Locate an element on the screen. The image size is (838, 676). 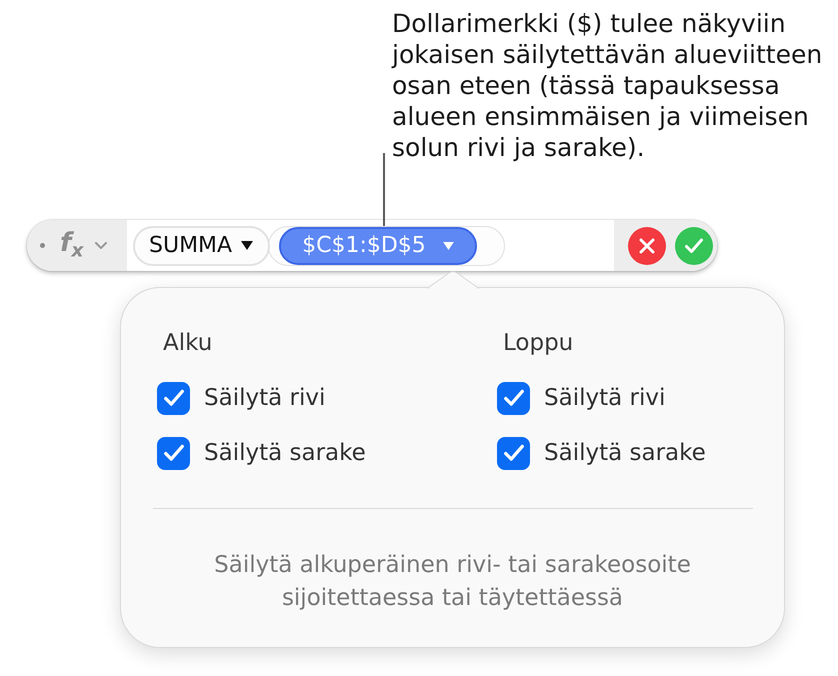
function-token: SUMMA is located at coordinates (201, 246).